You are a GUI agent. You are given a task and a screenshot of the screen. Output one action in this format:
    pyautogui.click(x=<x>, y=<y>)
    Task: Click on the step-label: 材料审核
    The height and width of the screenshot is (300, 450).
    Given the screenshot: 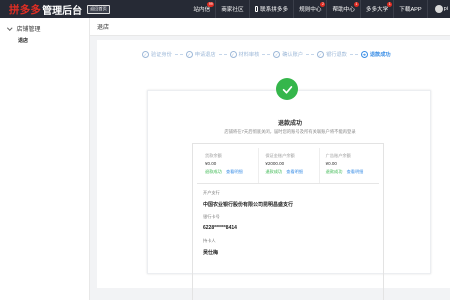 What is the action you would take?
    pyautogui.click(x=249, y=55)
    